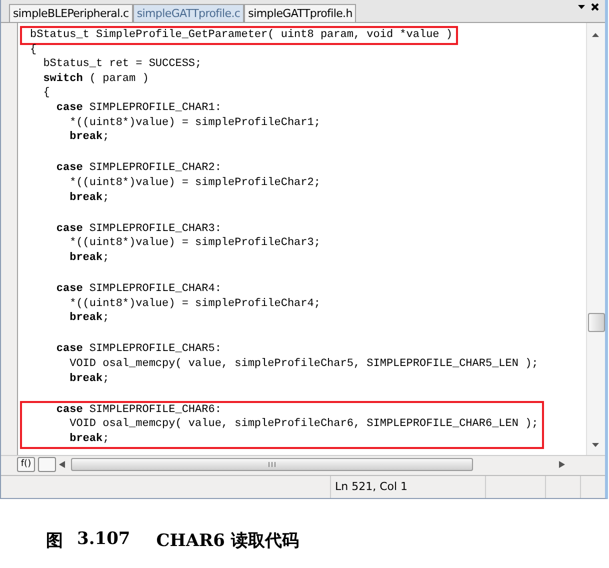 The image size is (609, 568). Describe the element at coordinates (103, 540) in the screenshot. I see `figure-number: 3.107` at that location.